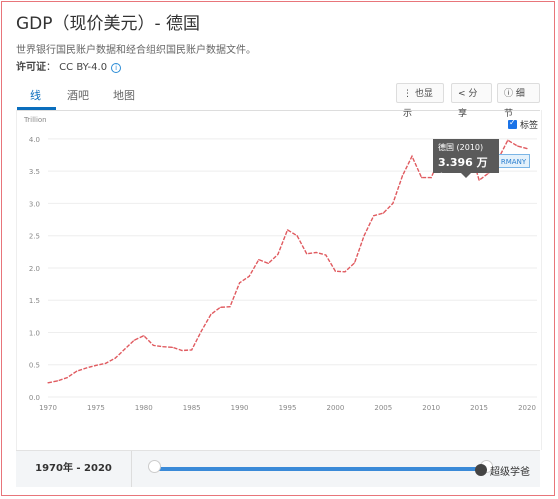 The width and height of the screenshot is (558, 499). What do you see at coordinates (518, 101) in the screenshot?
I see `details-button: ⓘ 细节` at bounding box center [518, 101].